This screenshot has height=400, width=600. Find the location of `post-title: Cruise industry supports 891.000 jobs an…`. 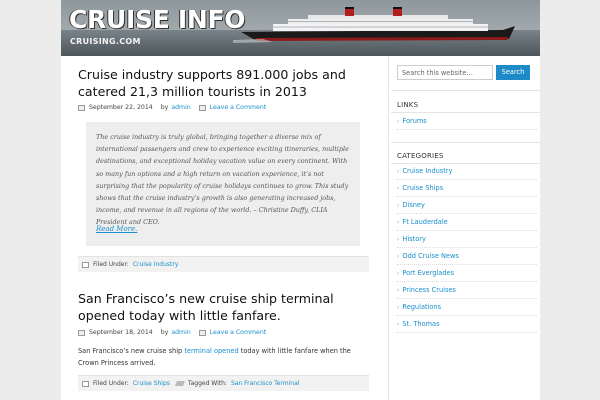

post-title: Cruise industry supports 891.000 jobs an… is located at coordinates (225, 83).